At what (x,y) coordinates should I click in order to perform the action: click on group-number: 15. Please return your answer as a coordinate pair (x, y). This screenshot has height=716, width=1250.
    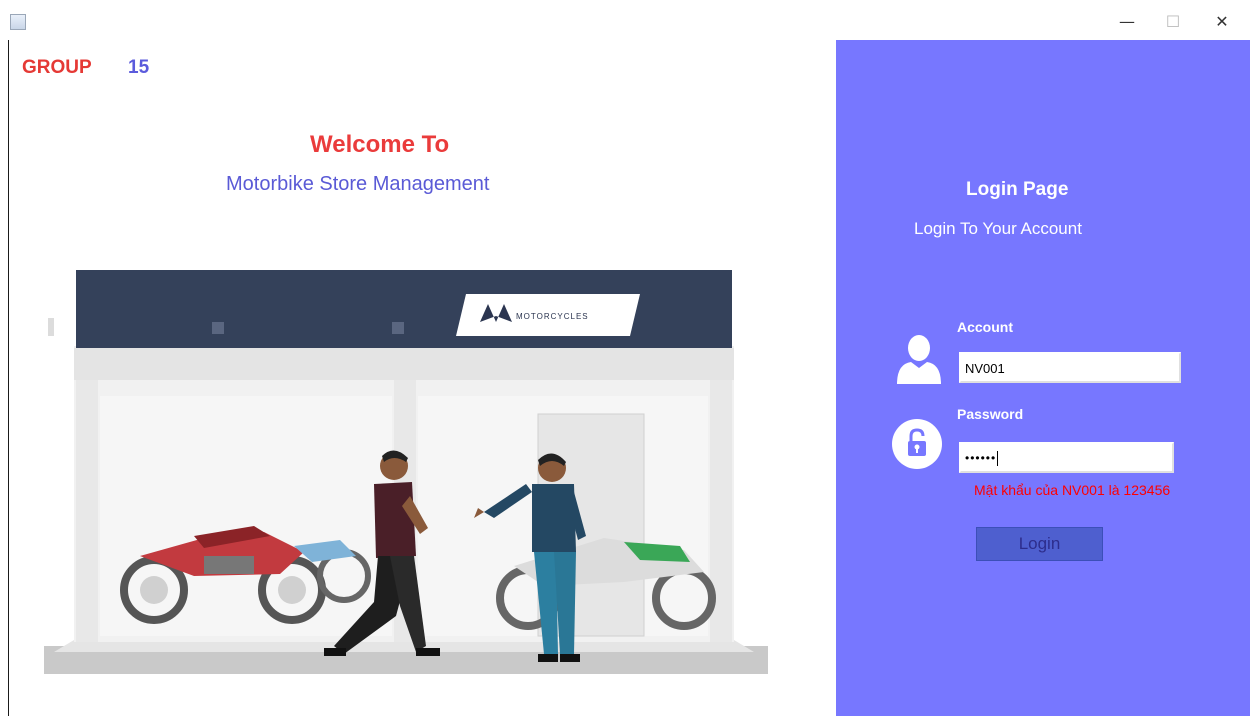
    Looking at the image, I should click on (139, 67).